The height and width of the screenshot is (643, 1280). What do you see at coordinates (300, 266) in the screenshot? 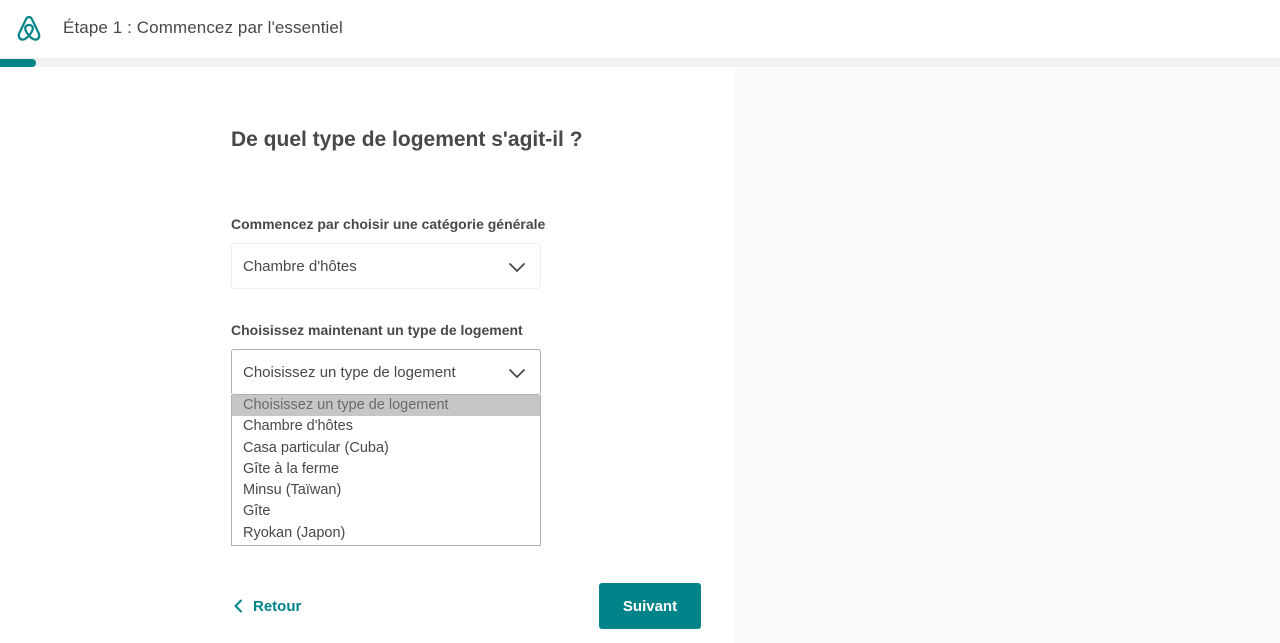
I see `category-select-value: Chambre d'hôtes` at bounding box center [300, 266].